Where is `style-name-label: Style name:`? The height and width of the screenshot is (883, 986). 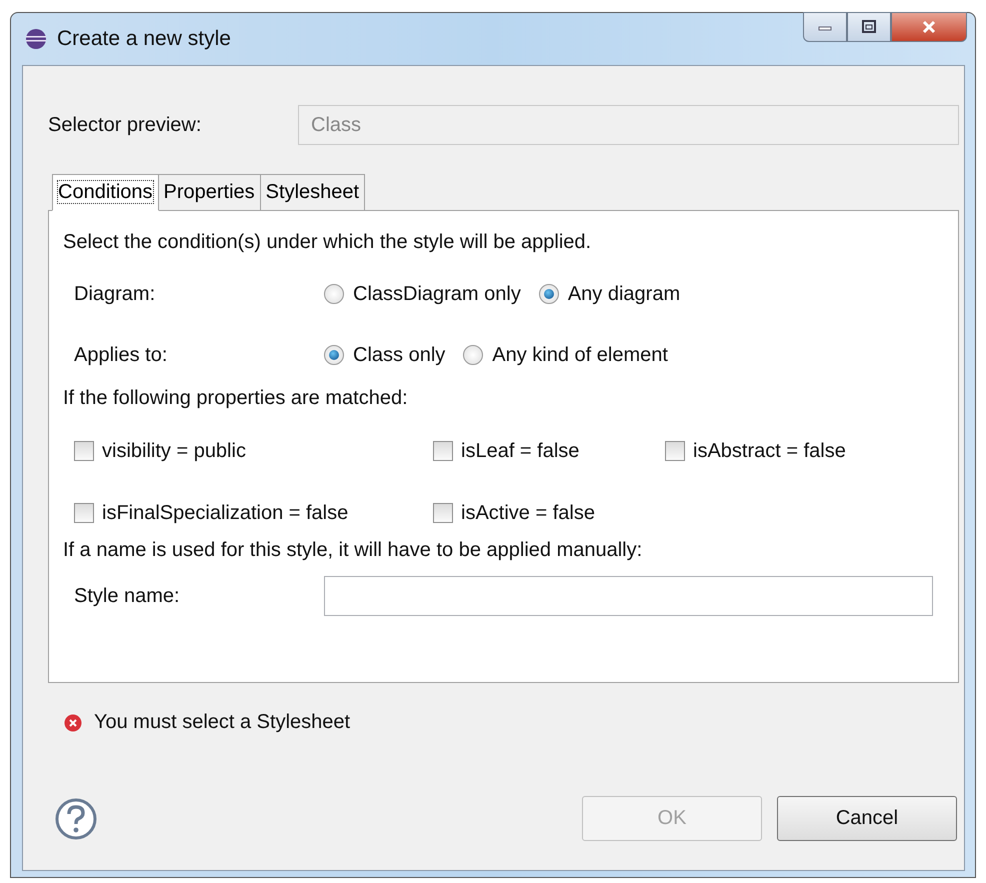
style-name-label: Style name: is located at coordinates (127, 596).